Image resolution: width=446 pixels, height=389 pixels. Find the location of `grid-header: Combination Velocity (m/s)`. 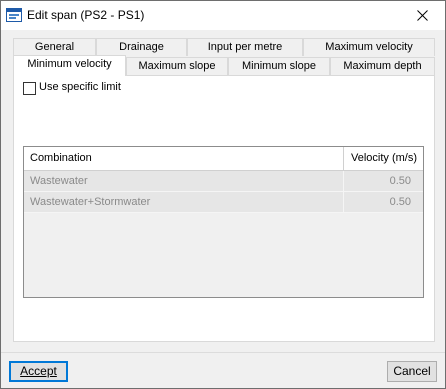

grid-header: Combination Velocity (m/s) is located at coordinates (223, 159).